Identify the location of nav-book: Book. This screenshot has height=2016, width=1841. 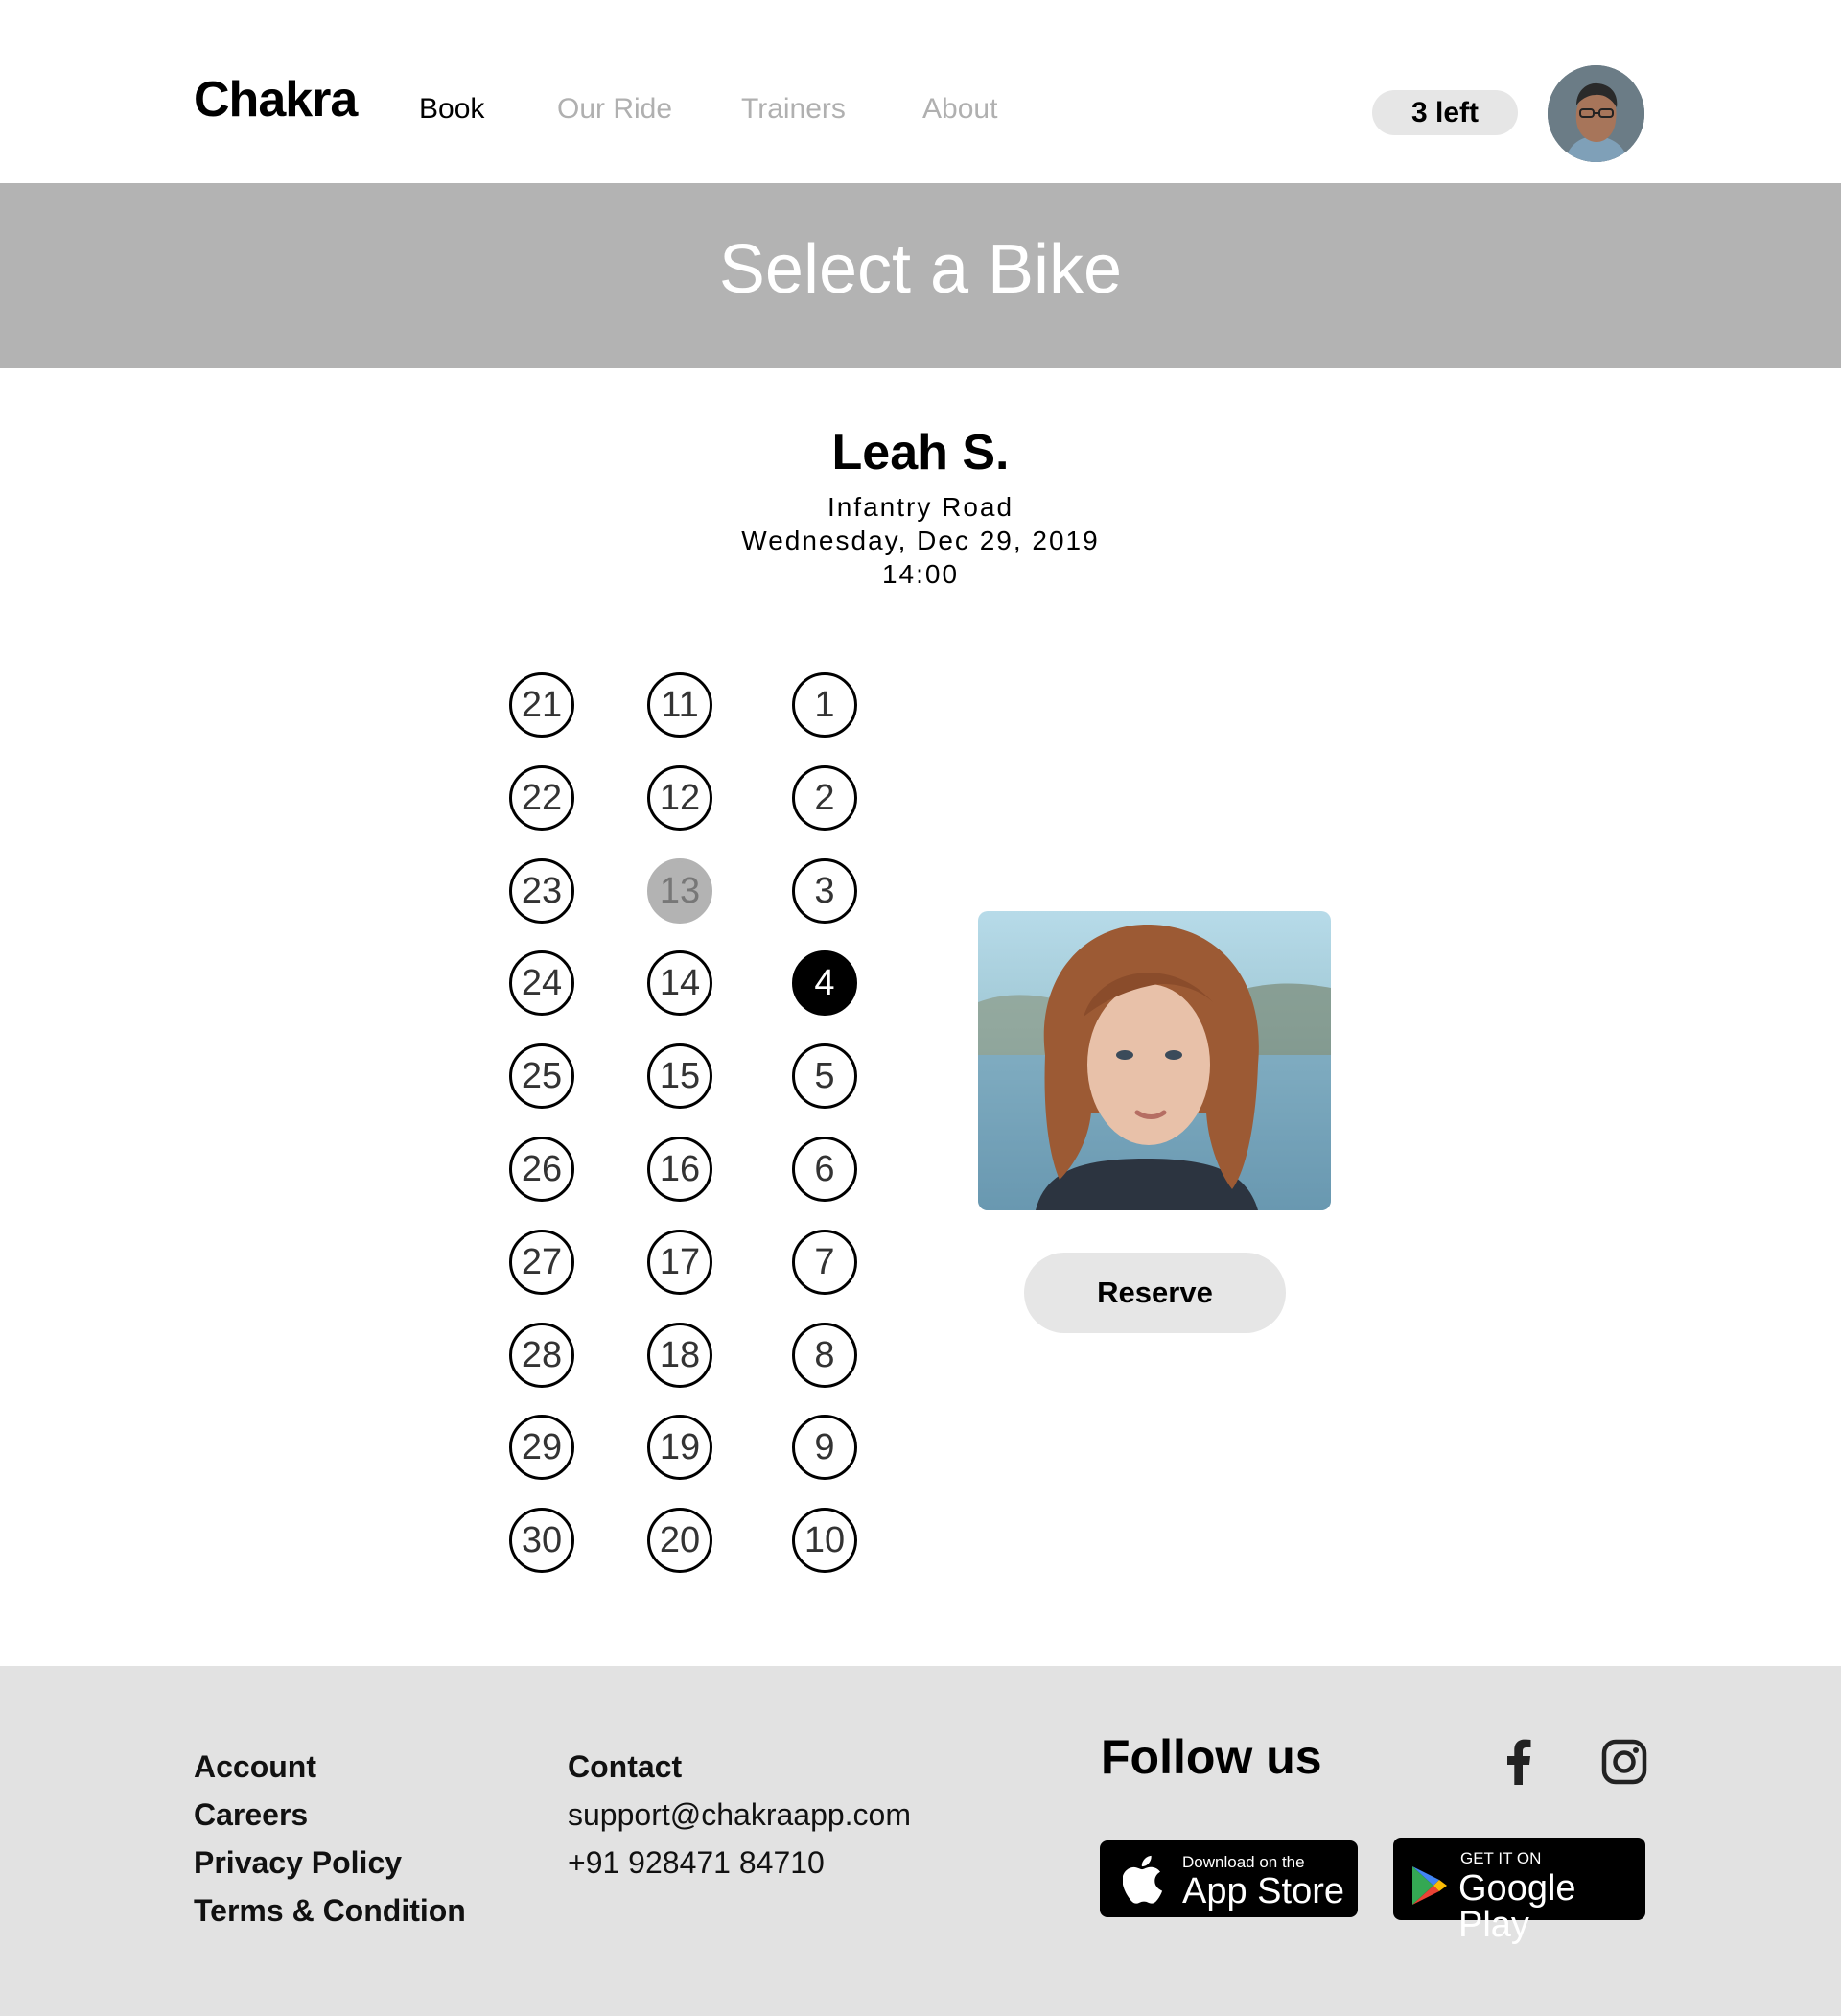
(451, 109).